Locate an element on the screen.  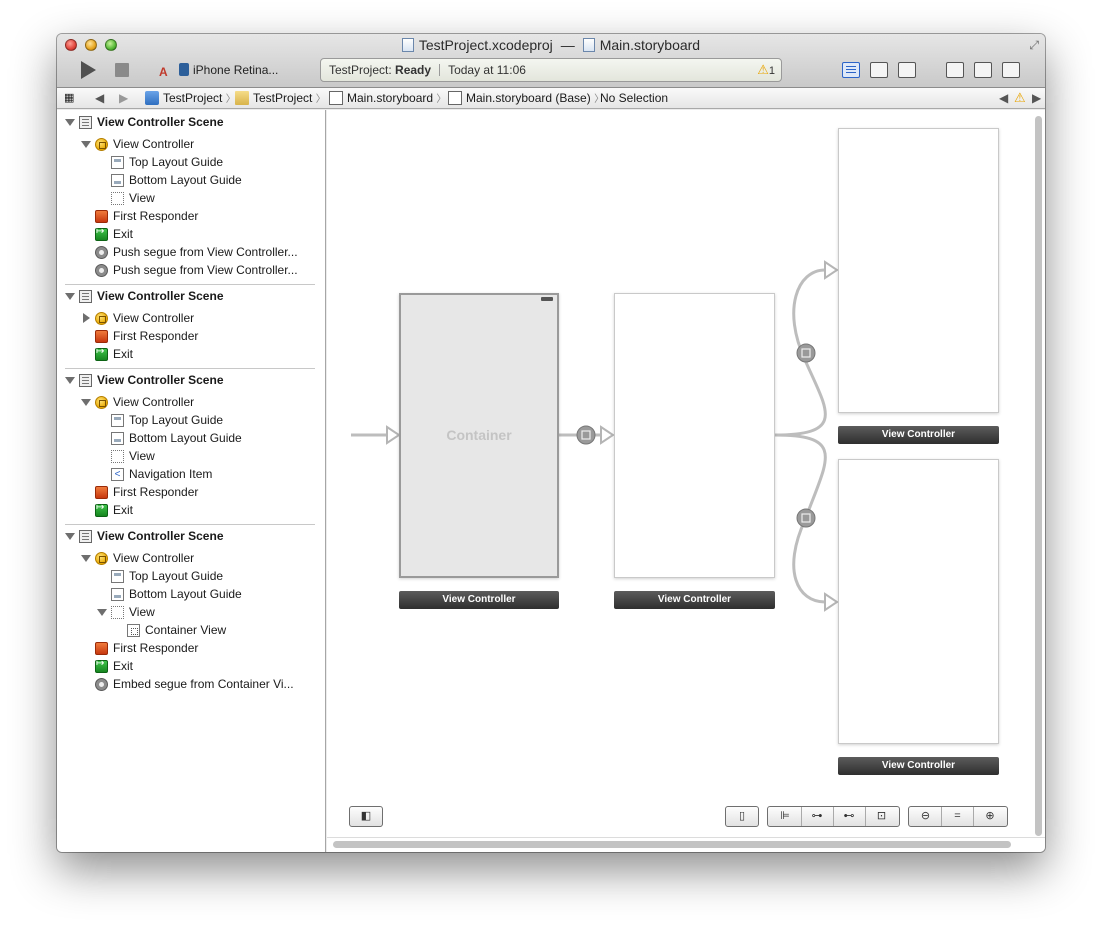
crumb-group: TestProject 〉 is located at coordinates (280, 99).